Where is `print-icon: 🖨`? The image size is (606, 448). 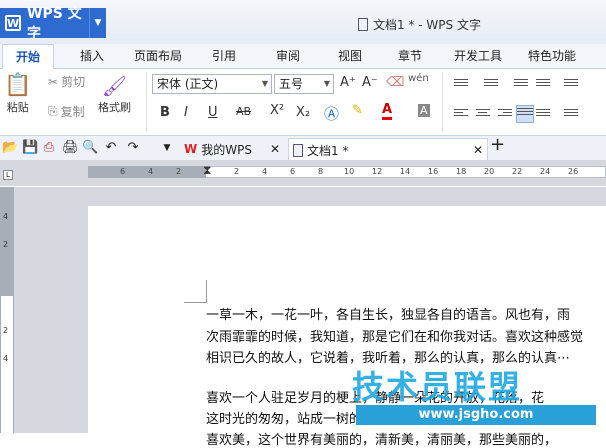
print-icon: 🖨 is located at coordinates (70, 148).